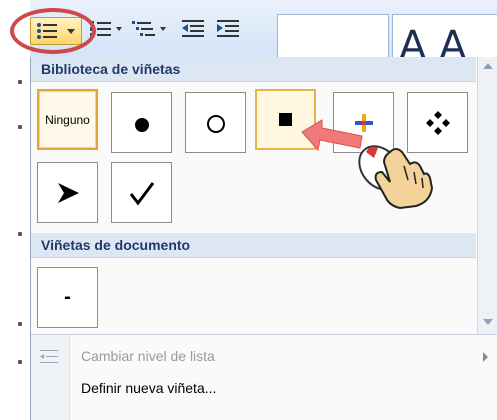 The width and height of the screenshot is (497, 420). I want to click on scroll-up-icon, so click(488, 66).